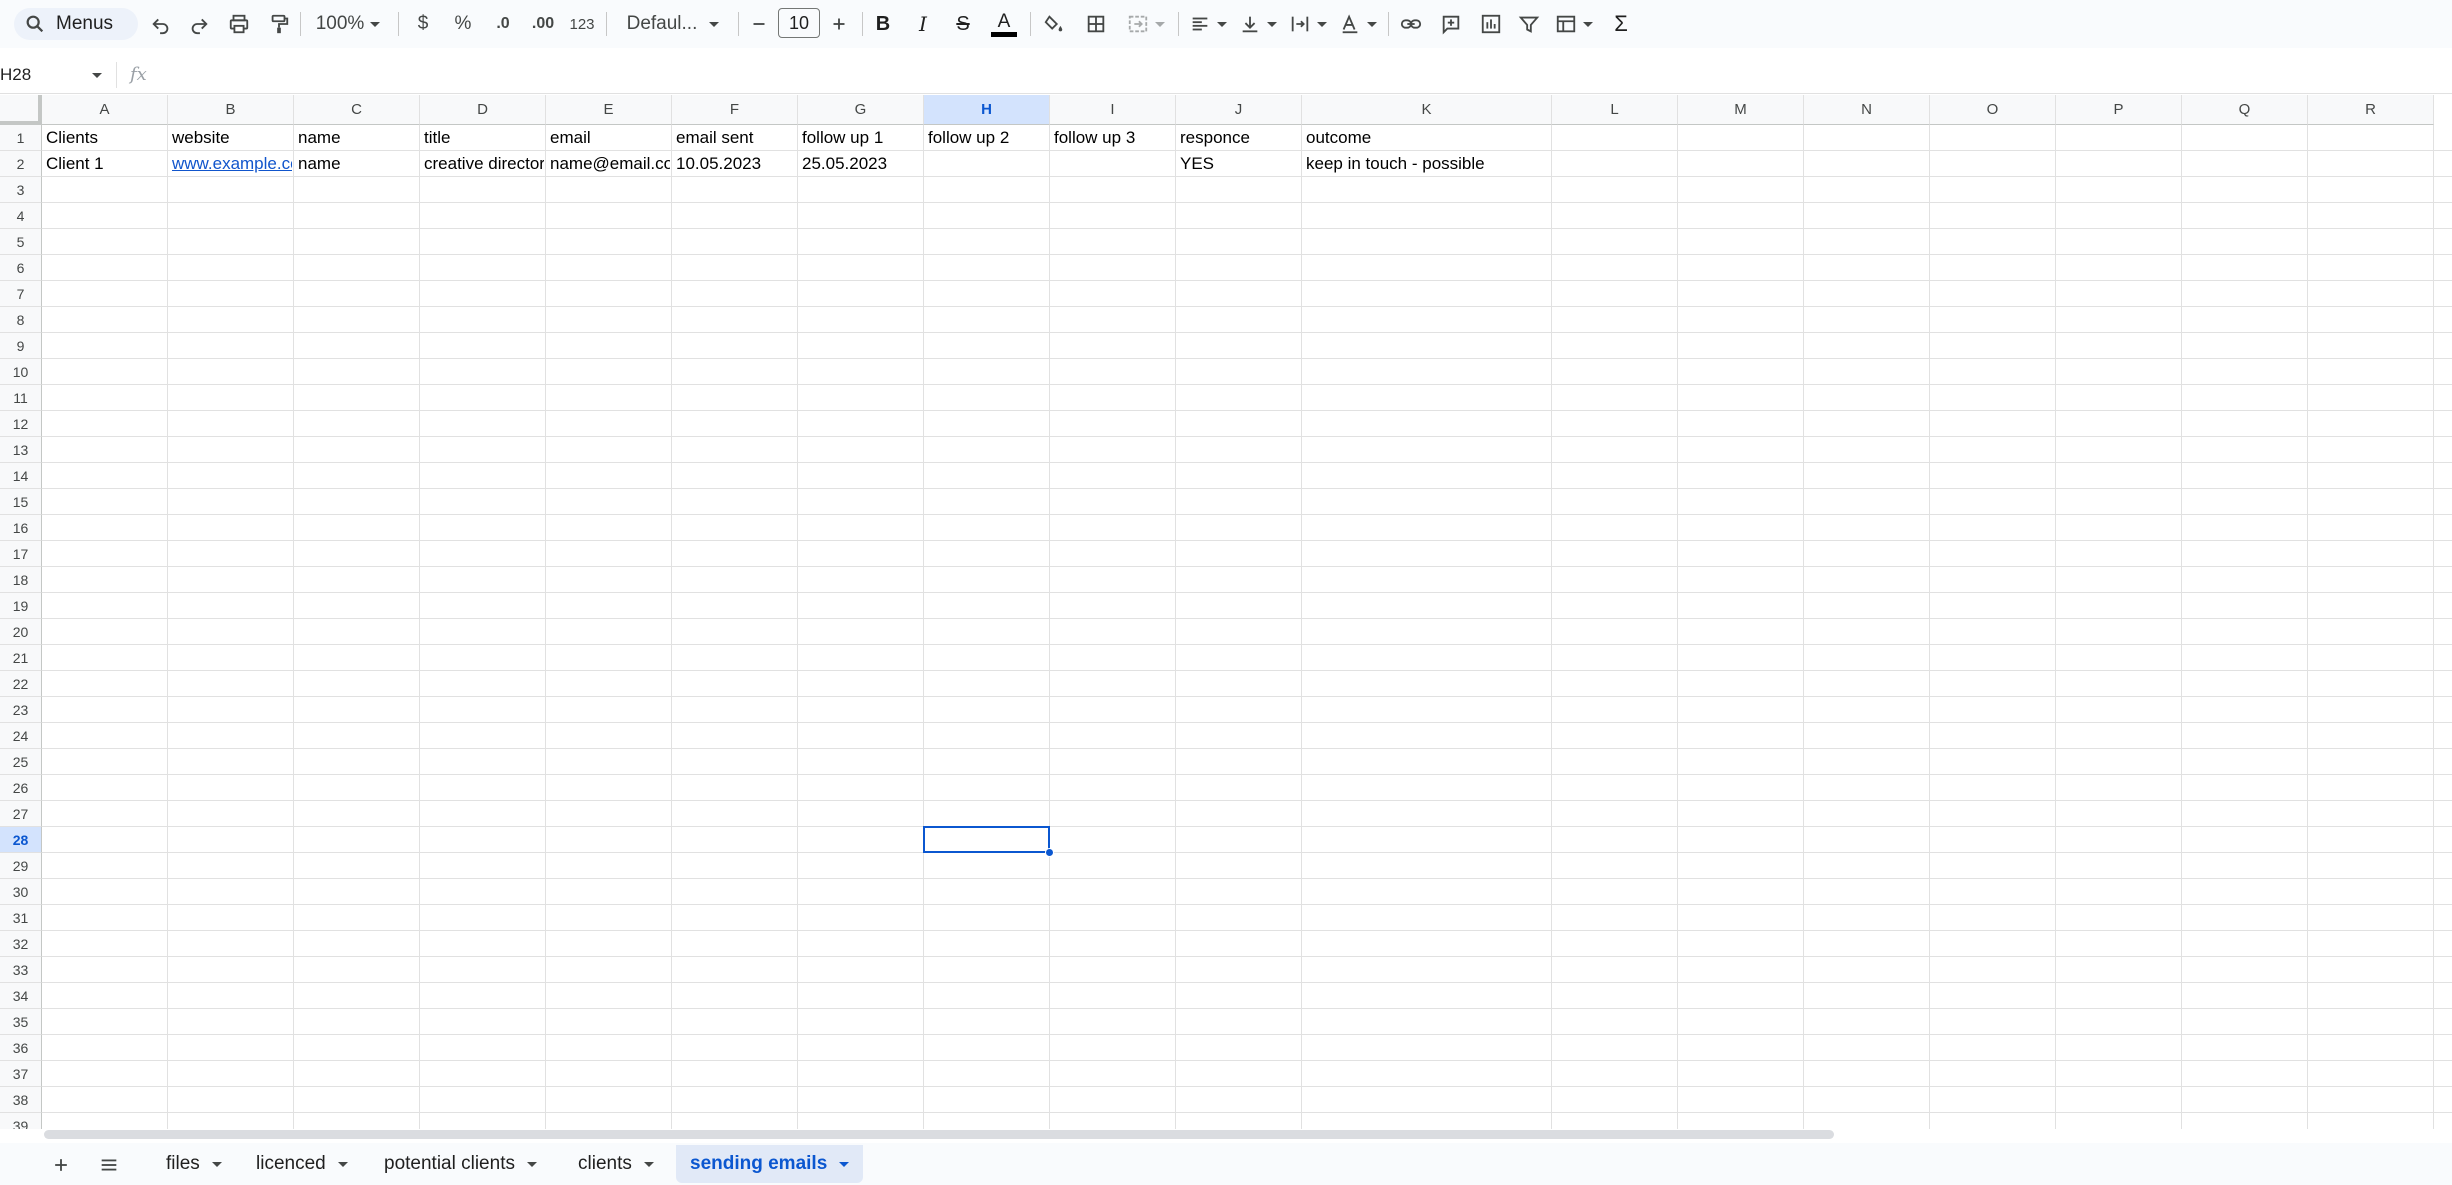  Describe the element at coordinates (1741, 110) in the screenshot. I see `column-header-m: M` at that location.